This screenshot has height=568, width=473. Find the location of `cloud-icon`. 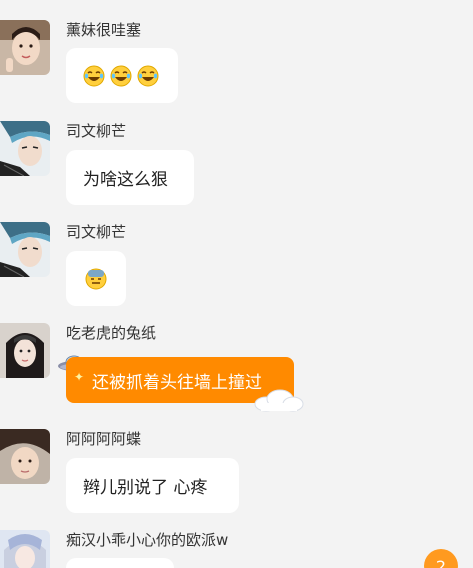

cloud-icon is located at coordinates (279, 400).